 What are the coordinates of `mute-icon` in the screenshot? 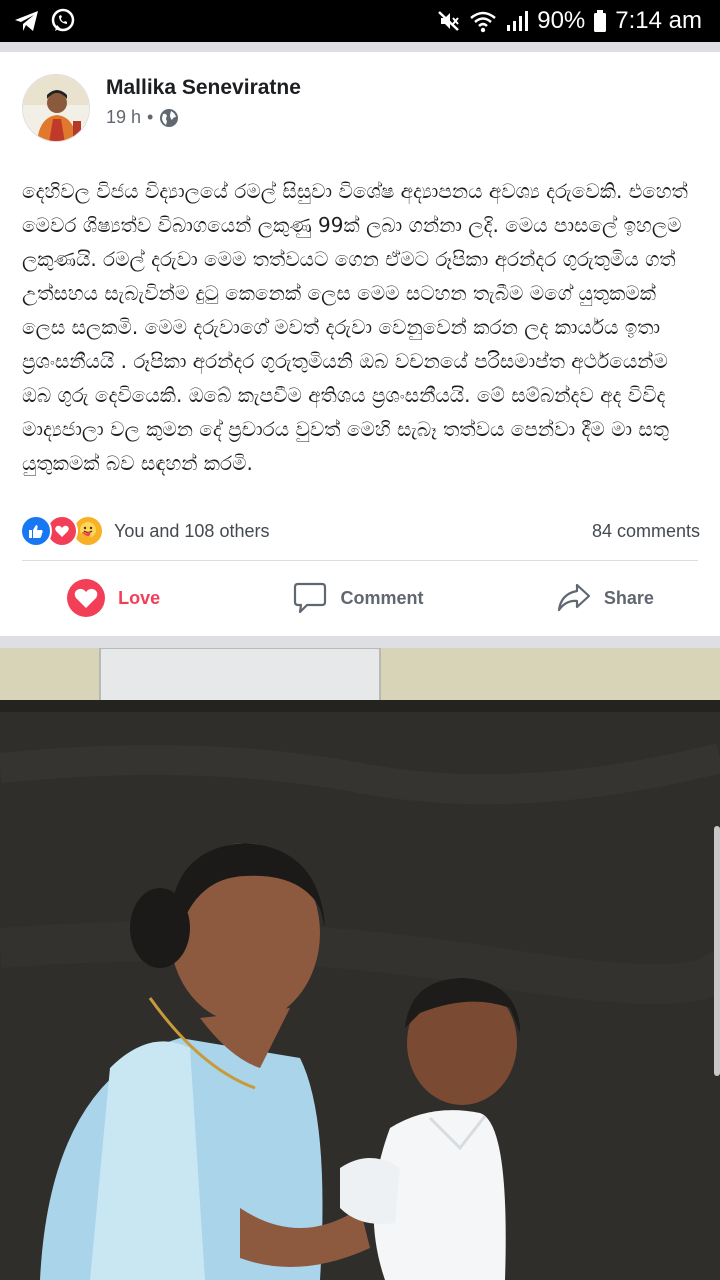 It's located at (449, 21).